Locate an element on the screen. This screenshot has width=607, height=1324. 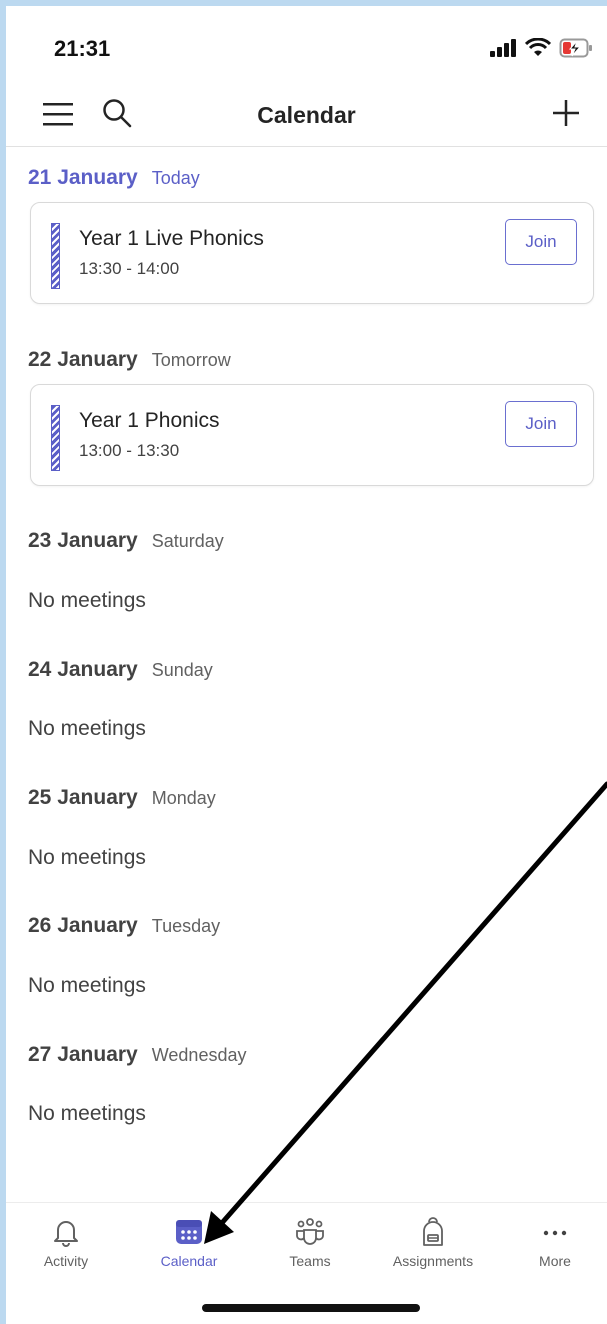
nav-assignments: Assignments is located at coordinates (433, 1243).